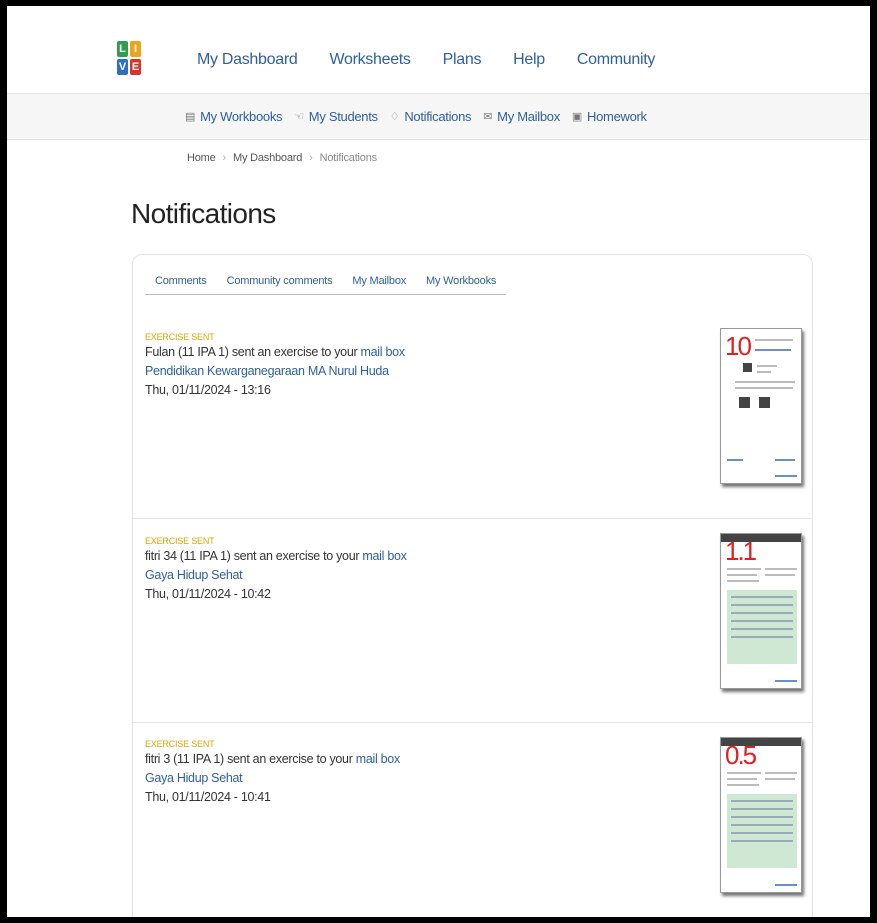 The width and height of the screenshot is (877, 923). What do you see at coordinates (761, 815) in the screenshot?
I see `exercise-thumbnail: 0.5` at bounding box center [761, 815].